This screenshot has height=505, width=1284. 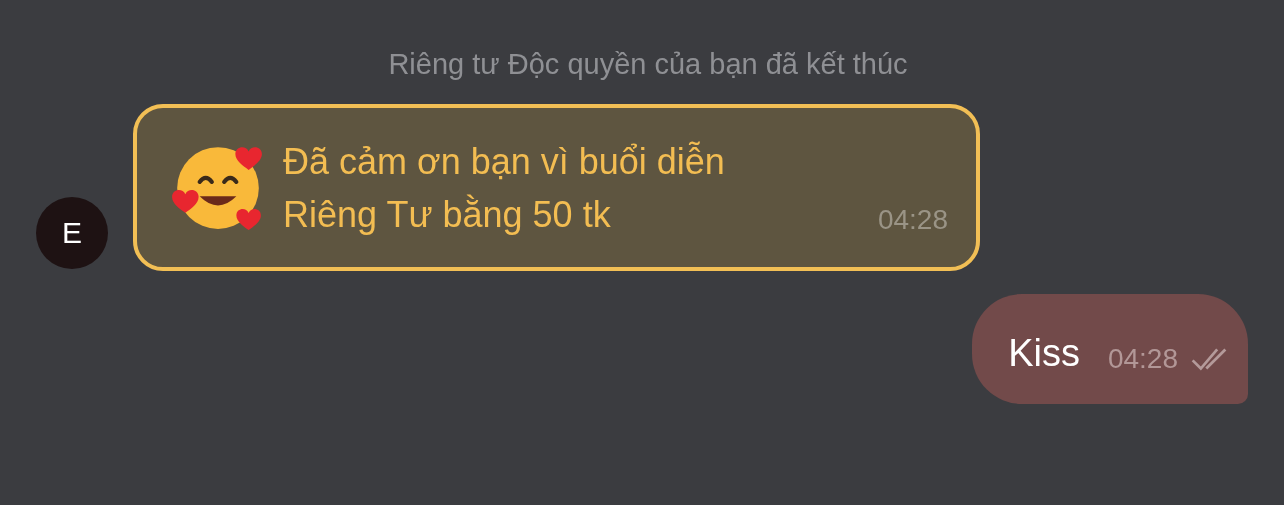 I want to click on message-text: Kiss, so click(x=1044, y=353).